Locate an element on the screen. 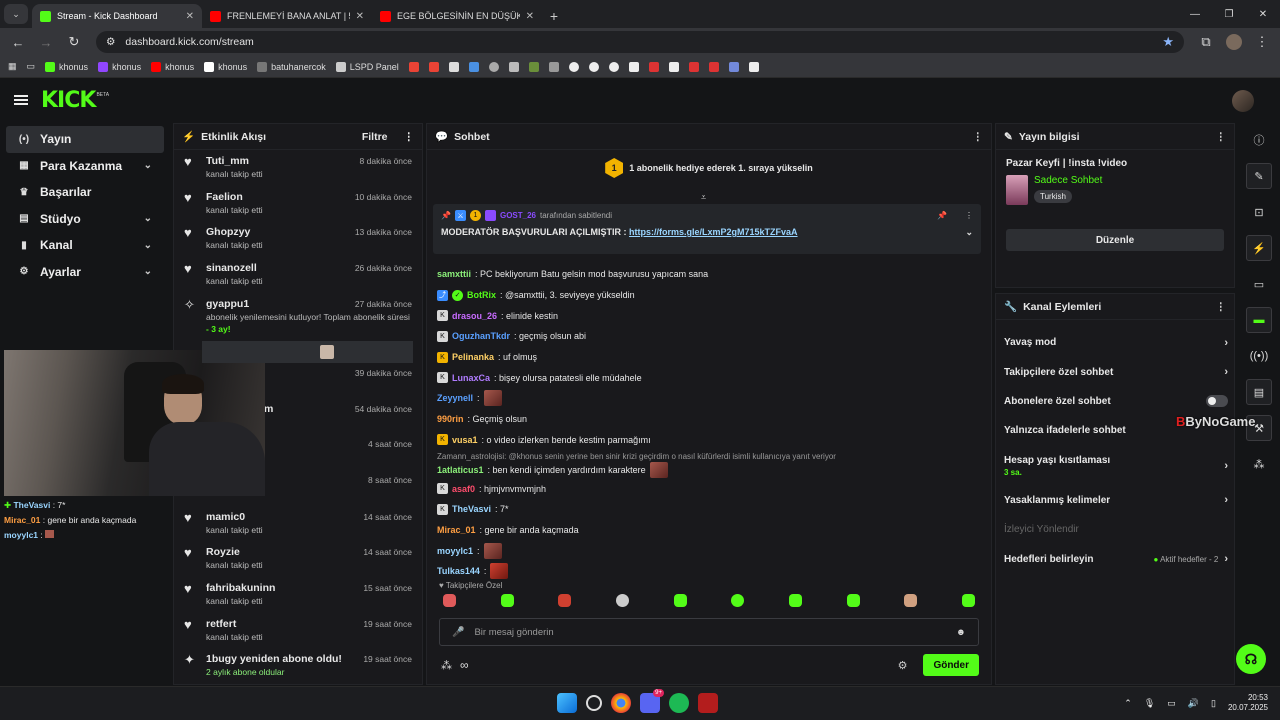 This screenshot has width=1280, height=720. bookmark-icon-m is located at coordinates (693, 66).